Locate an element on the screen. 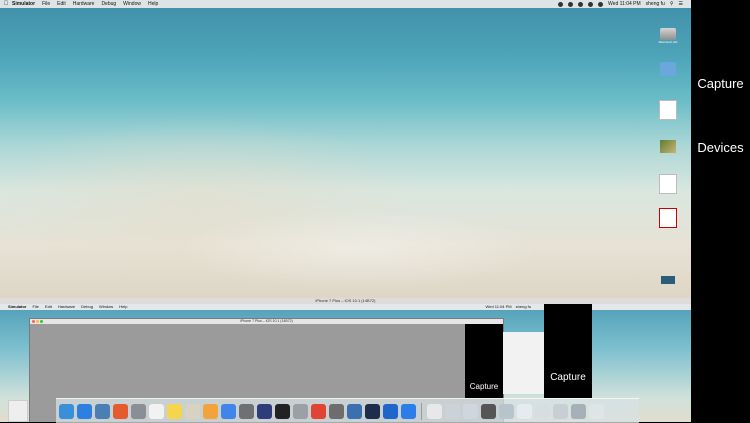  side-panel: Capture Devices is located at coordinates (720, 211).